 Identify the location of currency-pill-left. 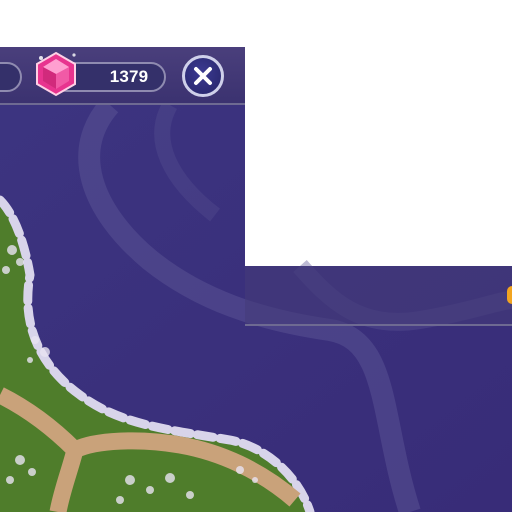
(11, 77).